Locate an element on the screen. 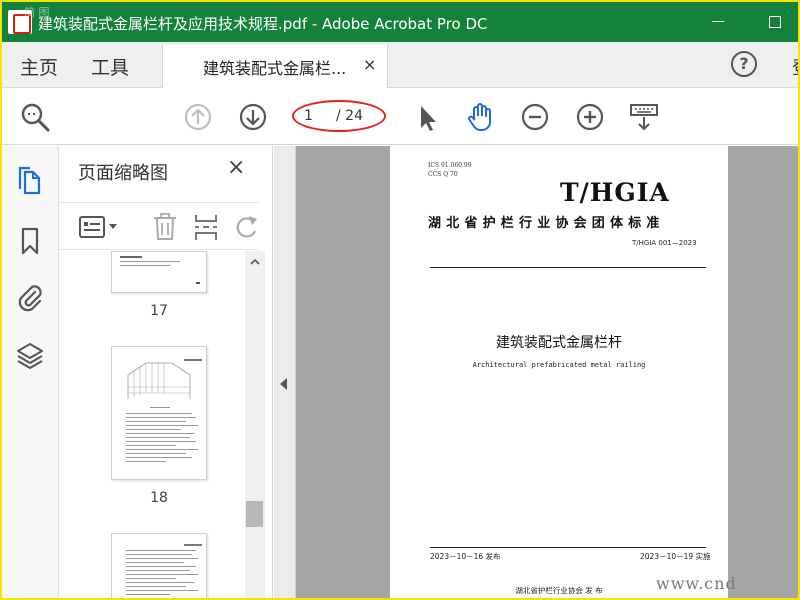  railing-drawing is located at coordinates (159, 380).